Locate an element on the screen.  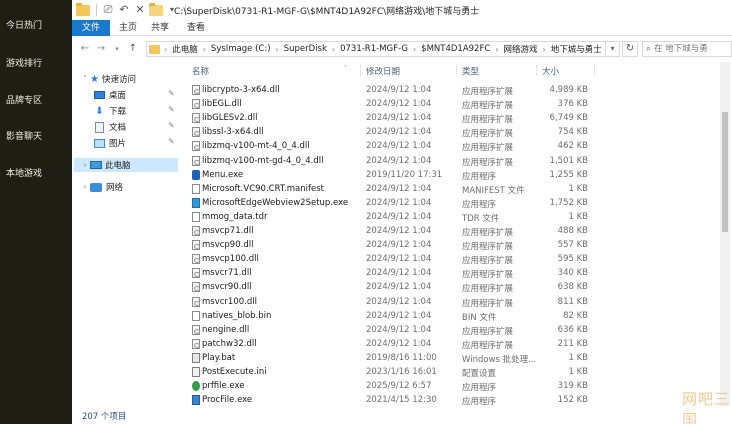
file-size: 638 KB is located at coordinates (572, 287).